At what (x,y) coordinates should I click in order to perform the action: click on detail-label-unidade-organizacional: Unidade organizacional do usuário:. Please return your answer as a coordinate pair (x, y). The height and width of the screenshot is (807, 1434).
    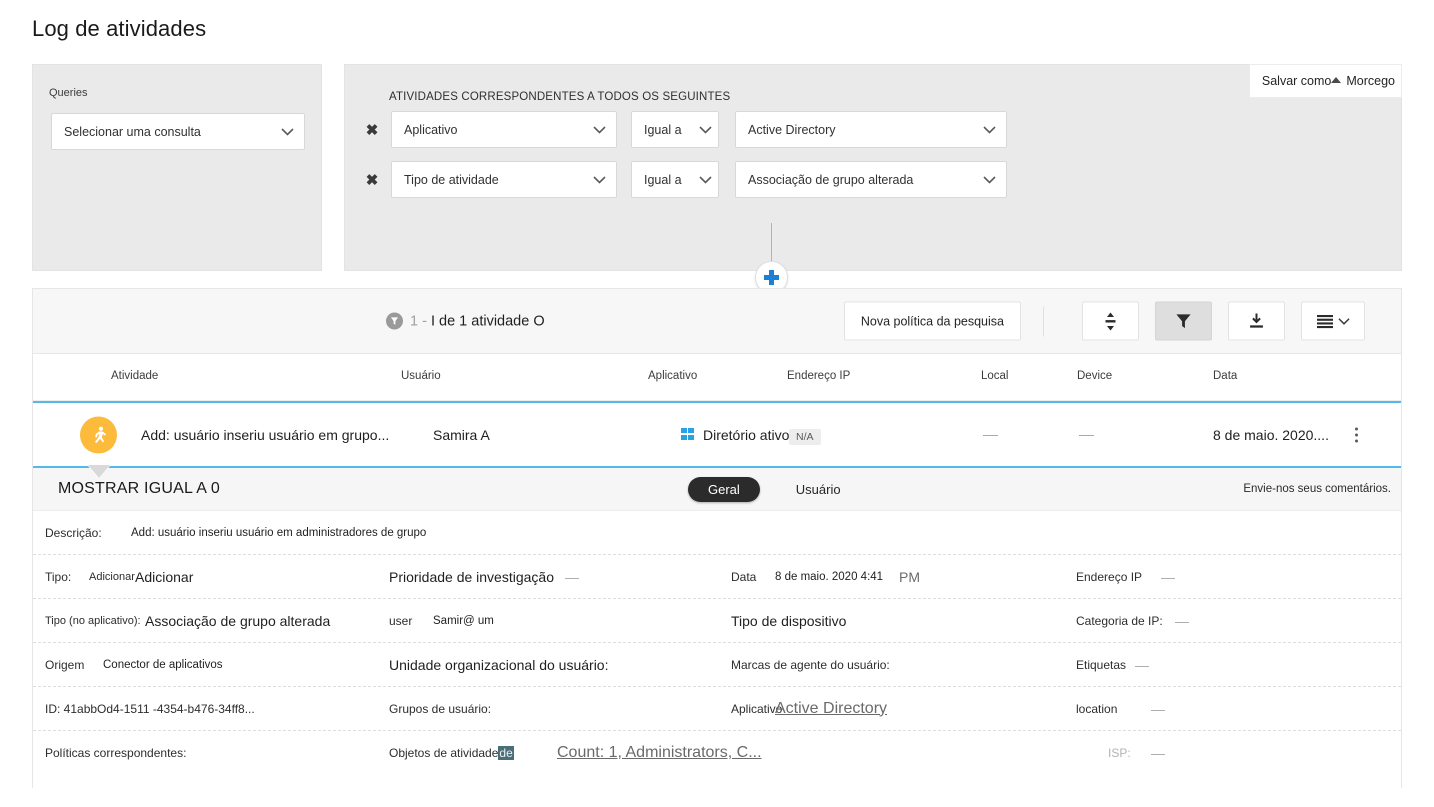
    Looking at the image, I should click on (499, 664).